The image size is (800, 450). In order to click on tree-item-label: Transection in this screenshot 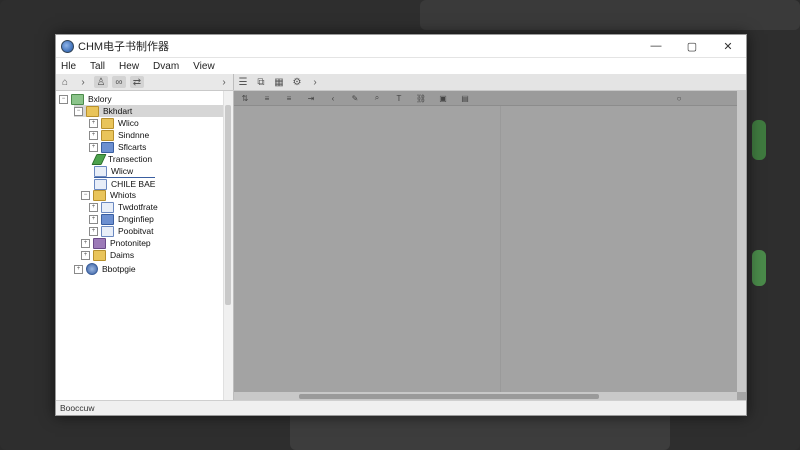, I will do `click(130, 159)`.